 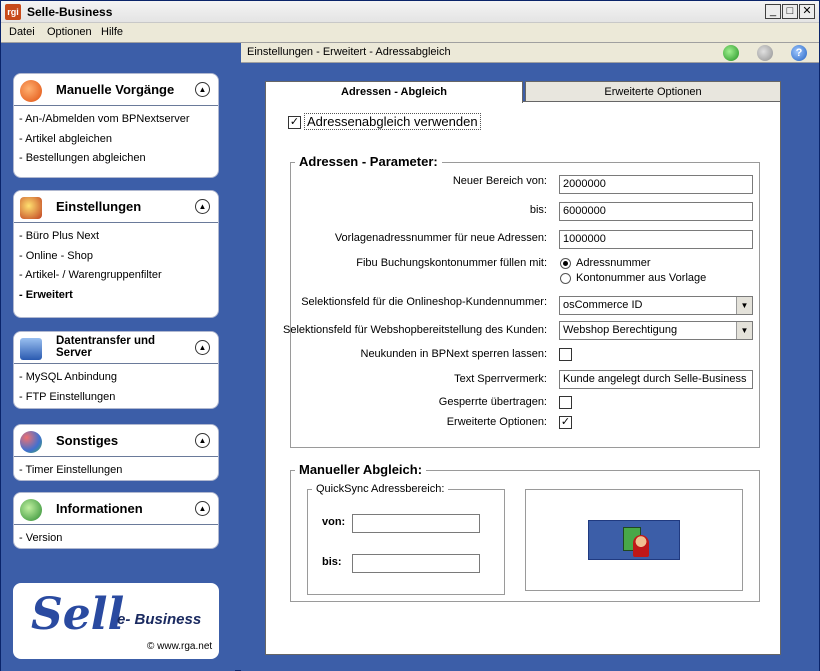 I want to click on sel-webshop-select: Webshop Berechtigung ▼, so click(x=656, y=330).